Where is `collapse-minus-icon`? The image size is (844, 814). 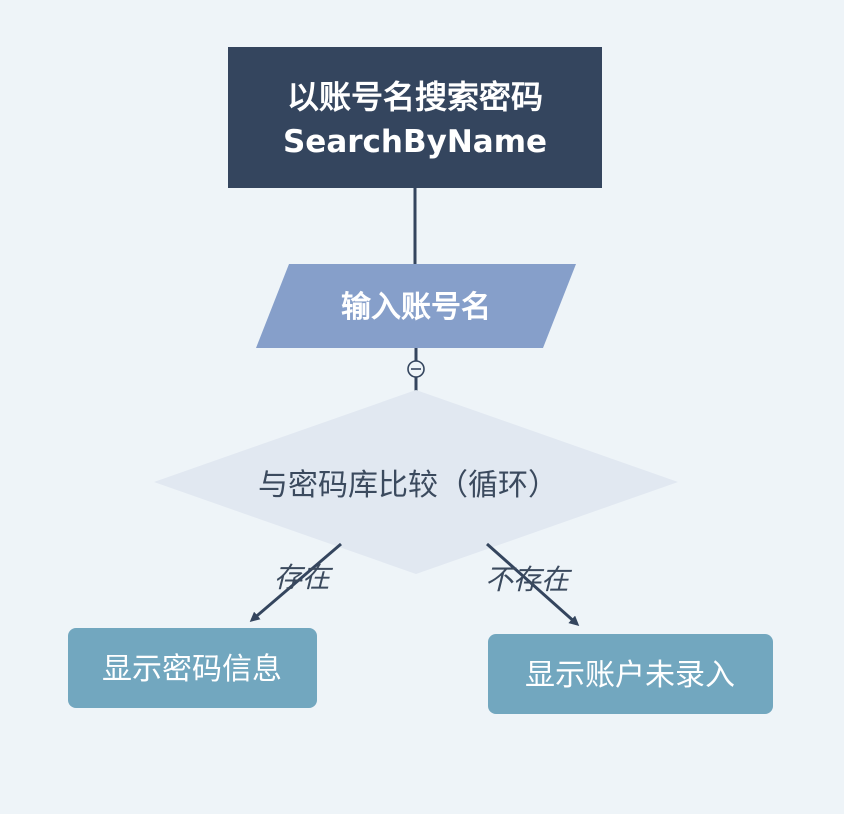 collapse-minus-icon is located at coordinates (416, 369).